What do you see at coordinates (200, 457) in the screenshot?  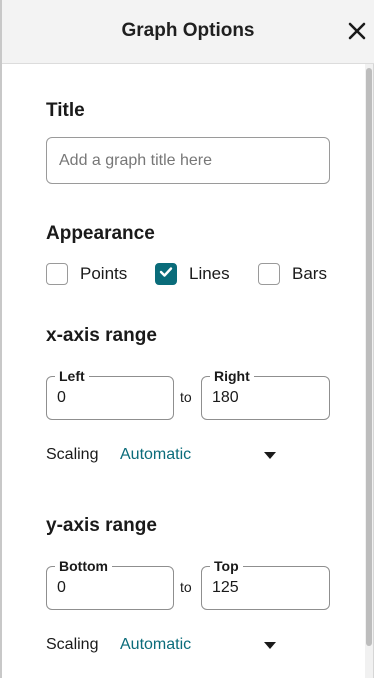 I see `x-scaling-dropdown: Automatic` at bounding box center [200, 457].